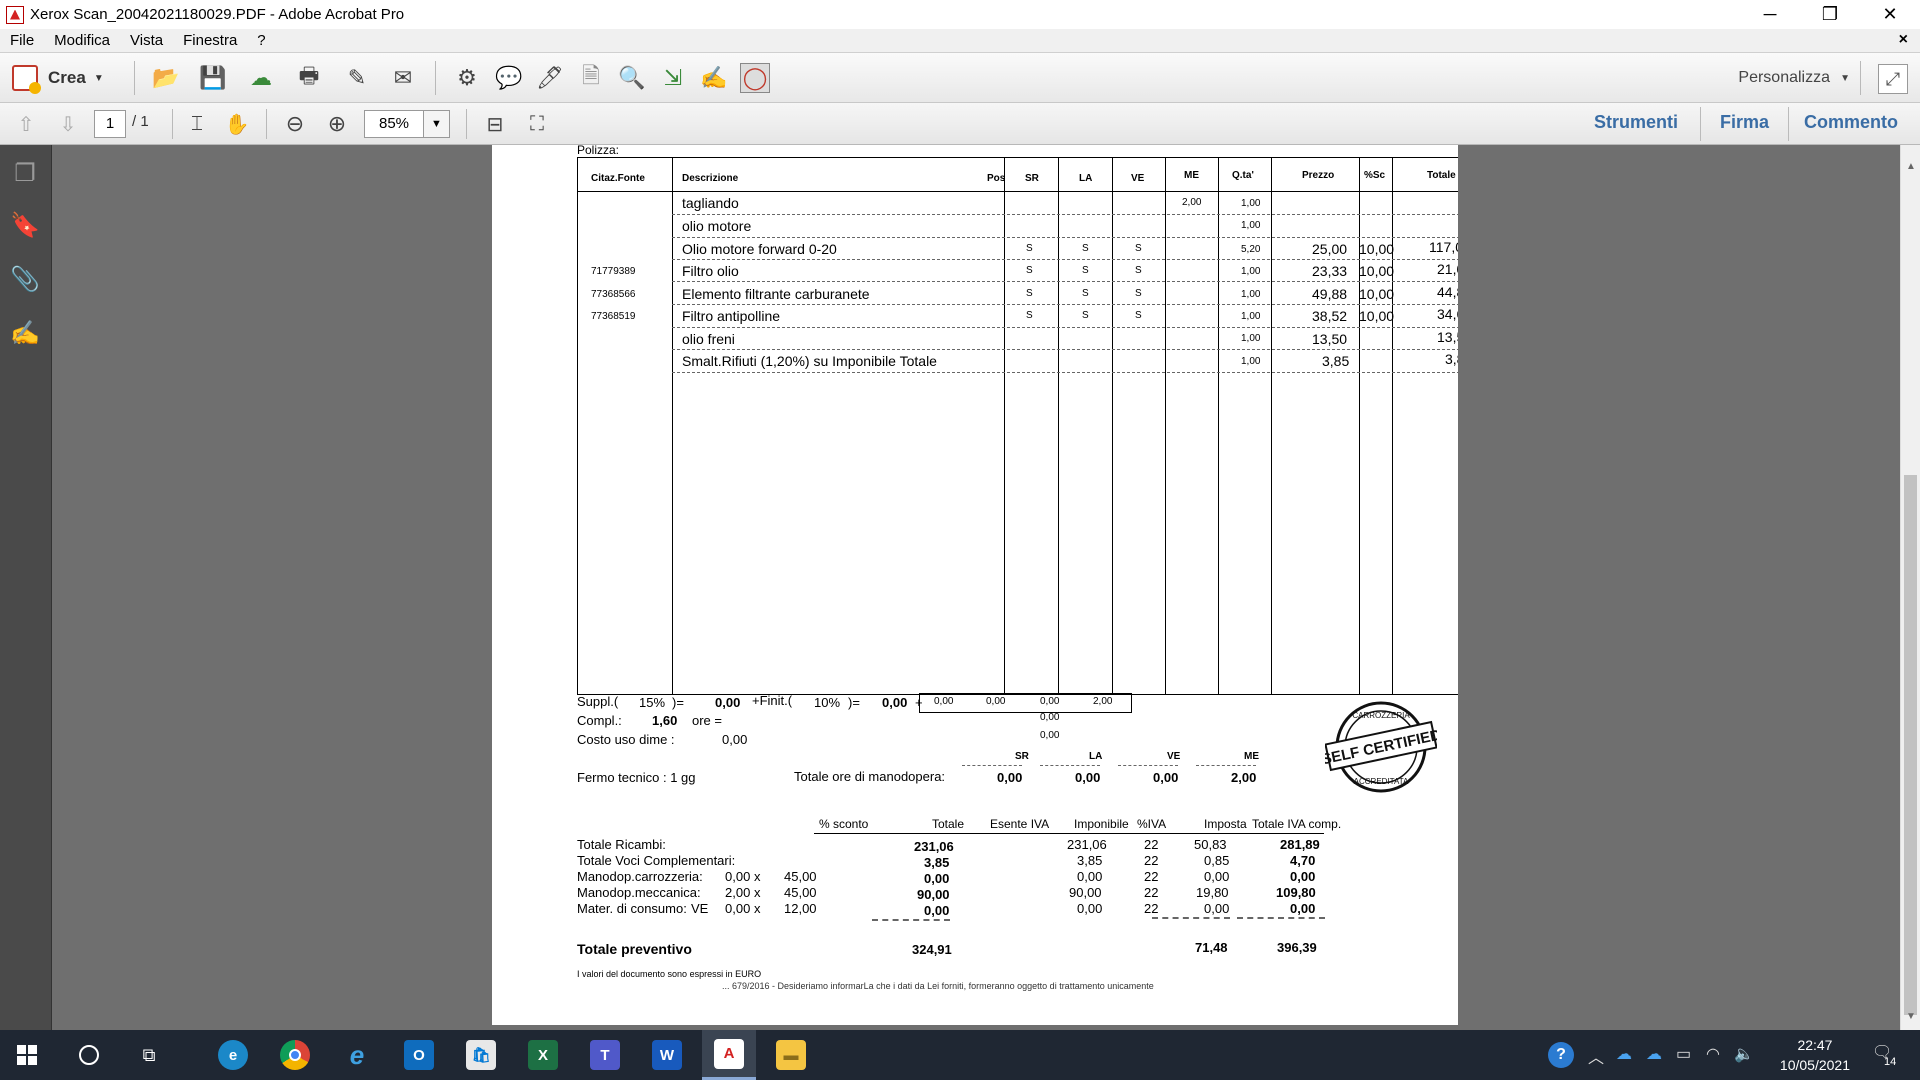  I want to click on email-icon: ✉, so click(403, 78).